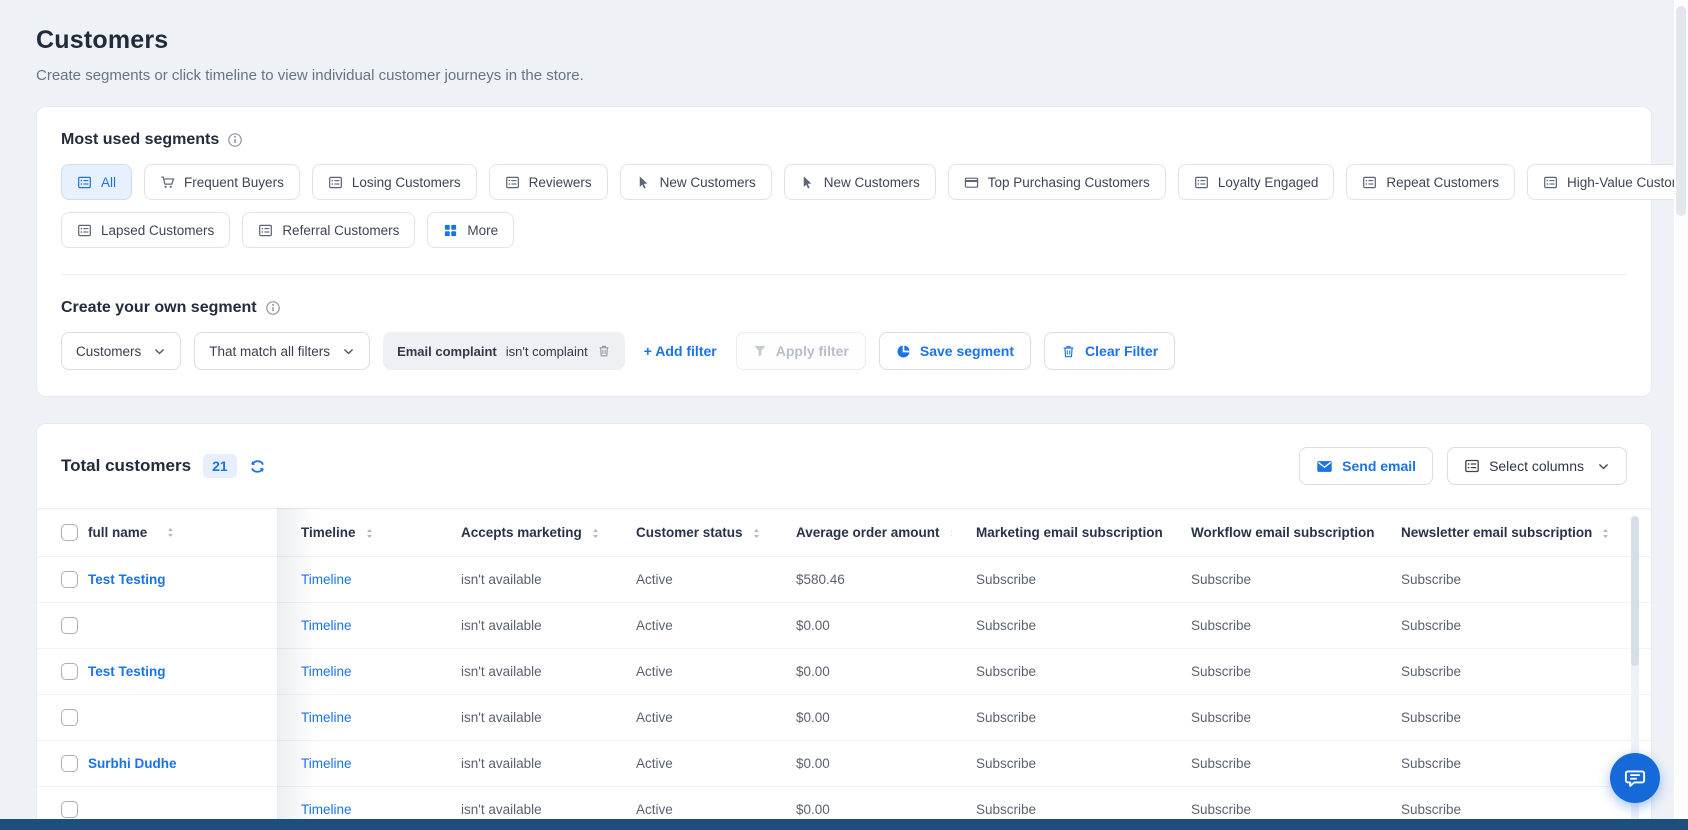  What do you see at coordinates (282, 351) in the screenshot?
I see `match-select: That match all filters` at bounding box center [282, 351].